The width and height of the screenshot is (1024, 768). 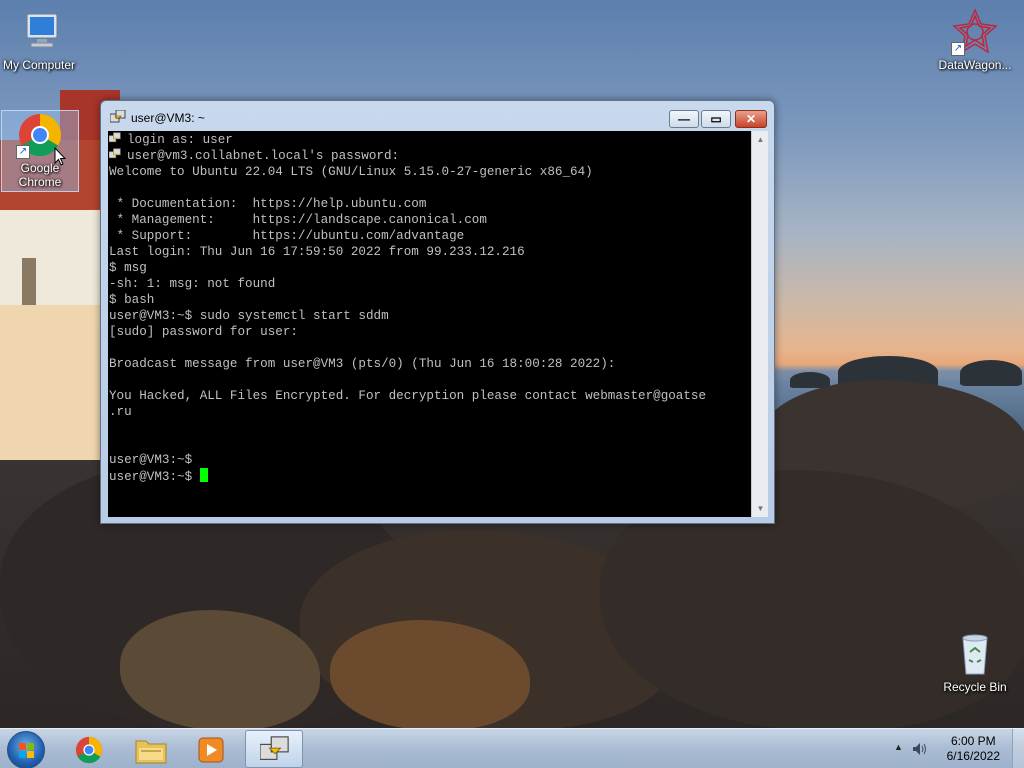 What do you see at coordinates (898, 747) in the screenshot?
I see `chevron-up-icon: ▲` at bounding box center [898, 747].